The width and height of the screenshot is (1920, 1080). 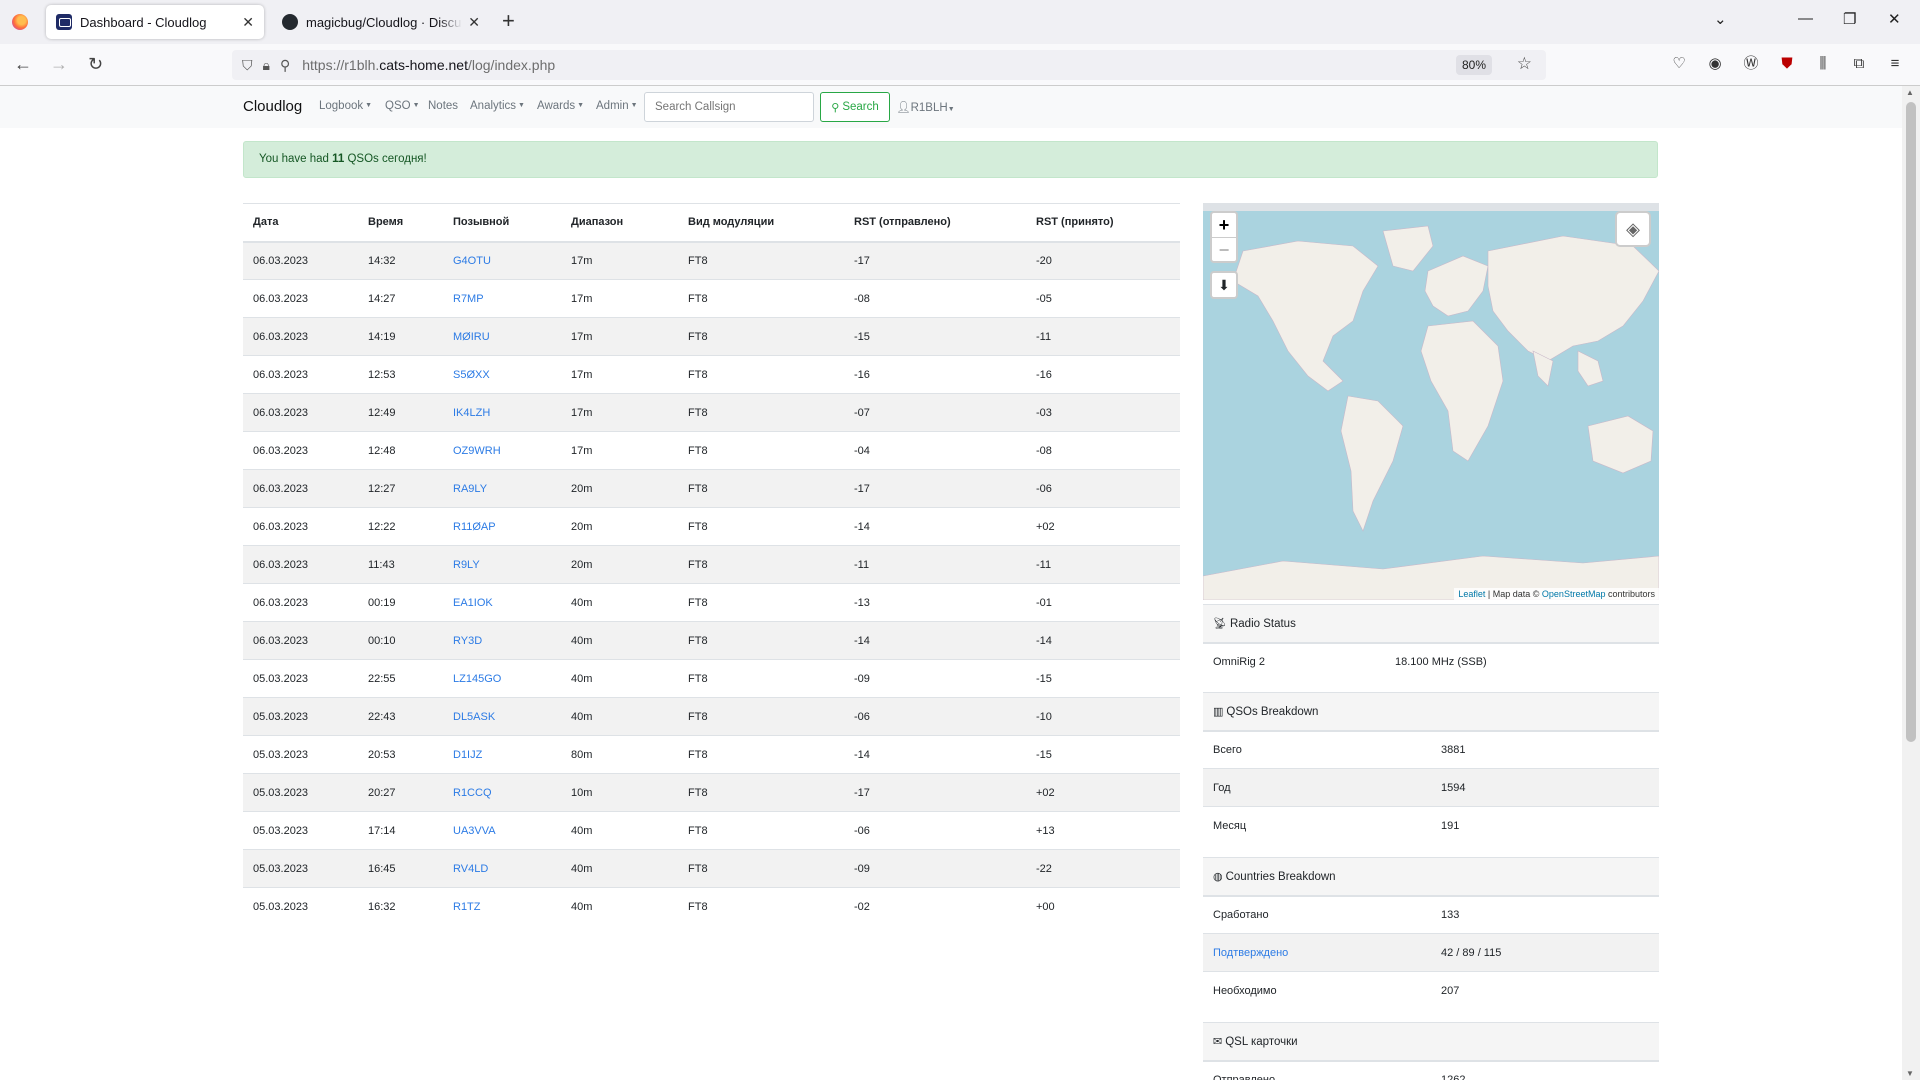 What do you see at coordinates (1224, 285) in the screenshot?
I see `download-icon: ⬇` at bounding box center [1224, 285].